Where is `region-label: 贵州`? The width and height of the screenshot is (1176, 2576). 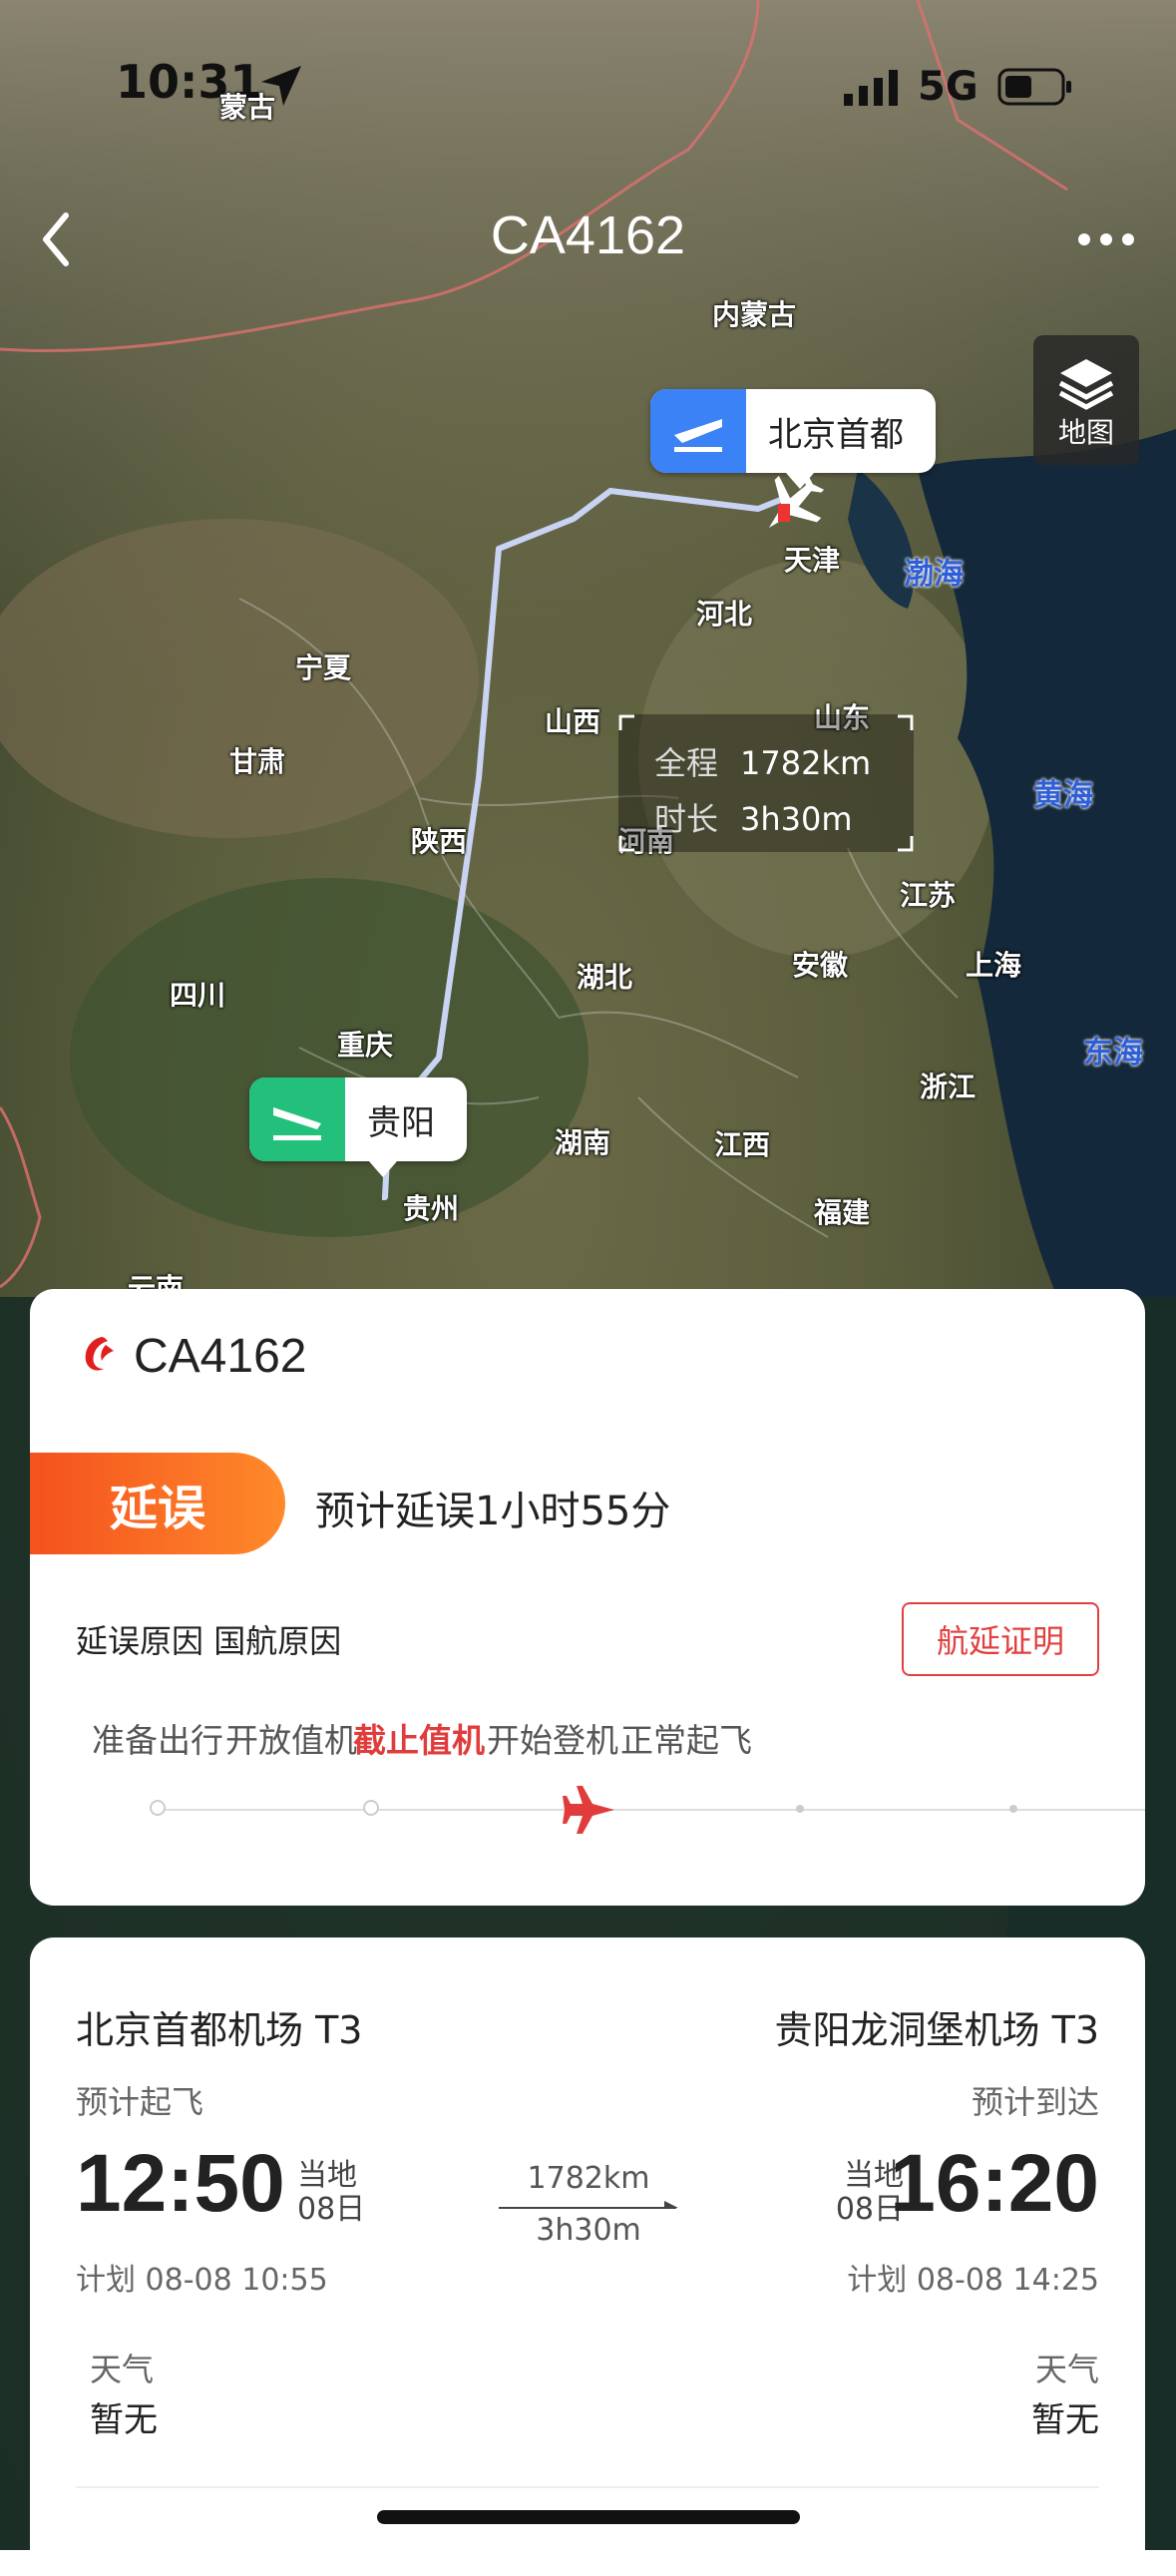 region-label: 贵州 is located at coordinates (432, 1208).